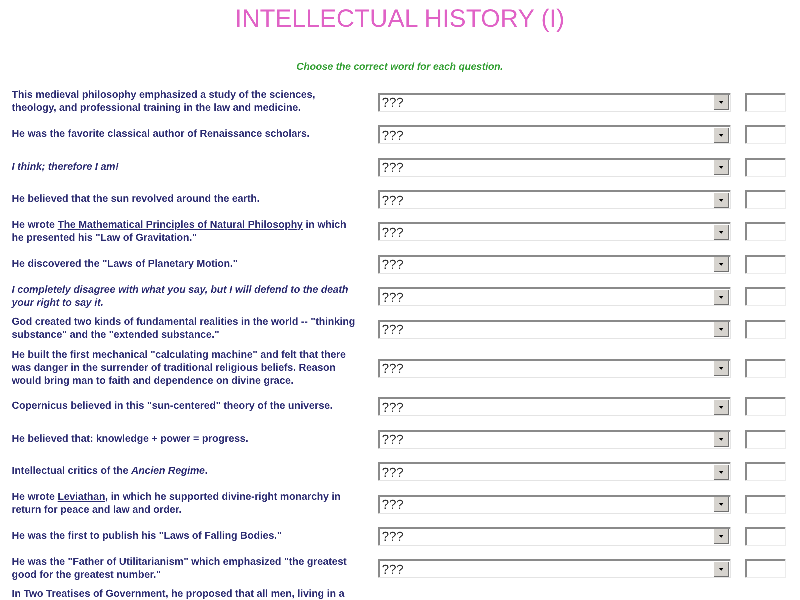 The image size is (800, 600). Describe the element at coordinates (400, 68) in the screenshot. I see `instruction-text: Choose the correct word for each question.` at that location.